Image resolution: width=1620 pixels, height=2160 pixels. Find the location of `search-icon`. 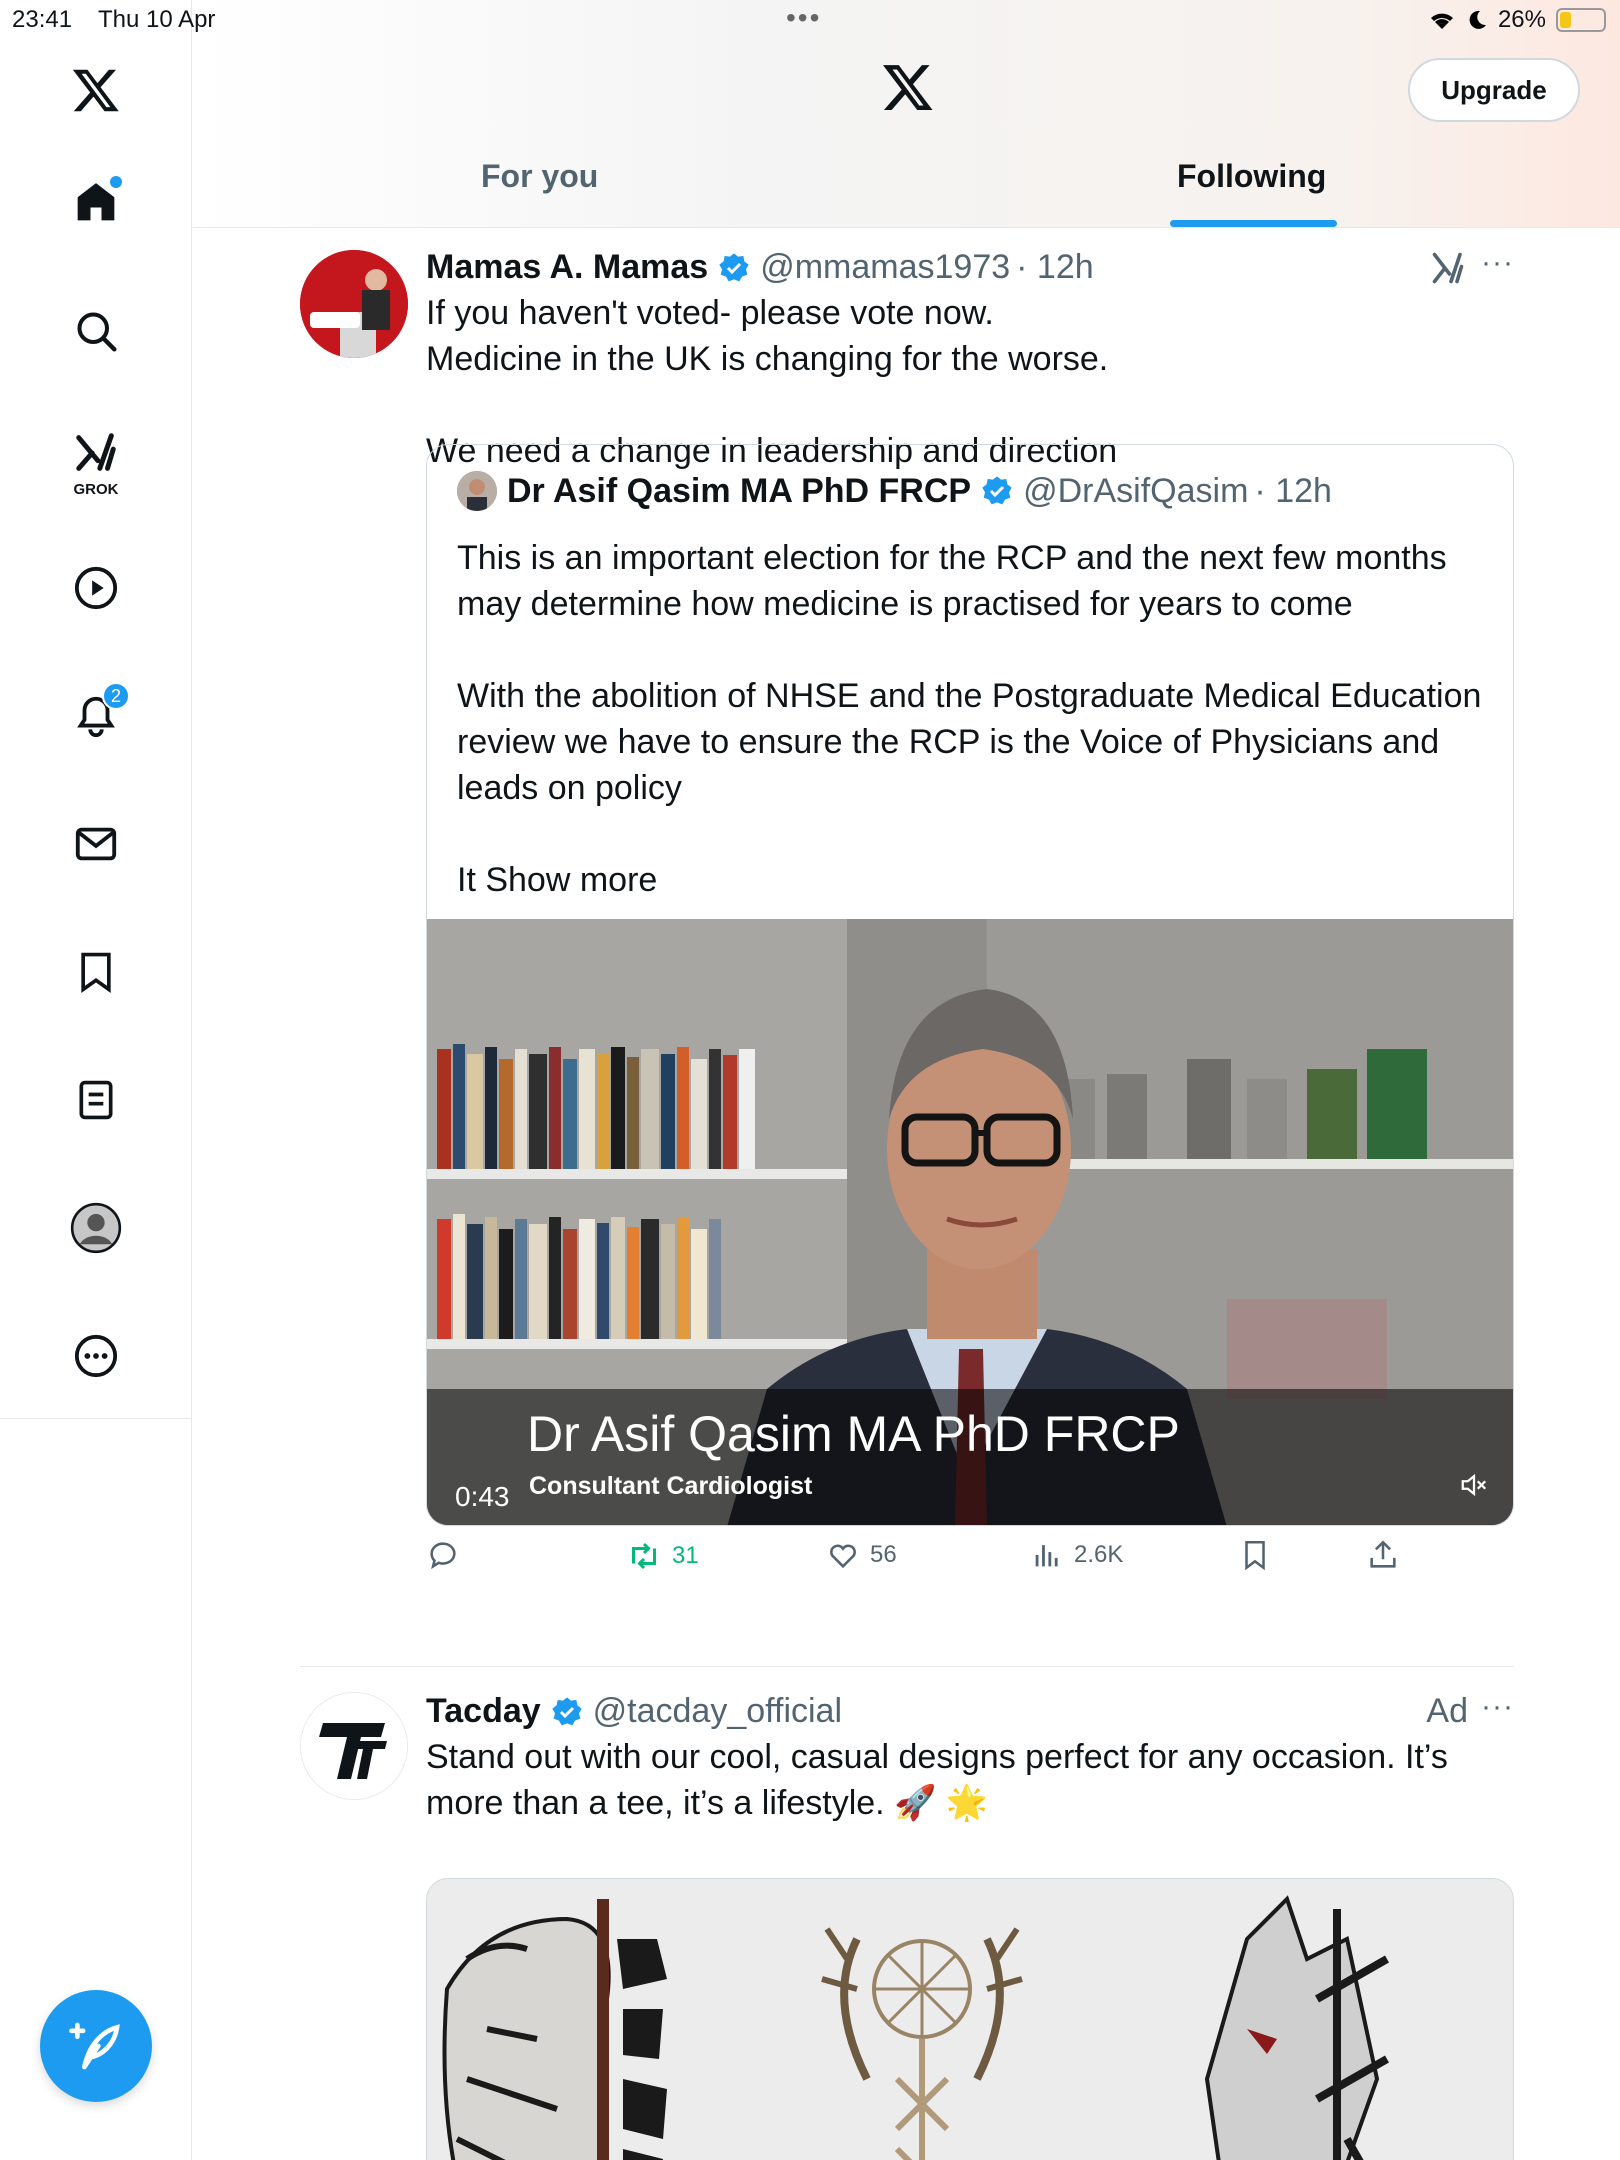

search-icon is located at coordinates (96, 331).